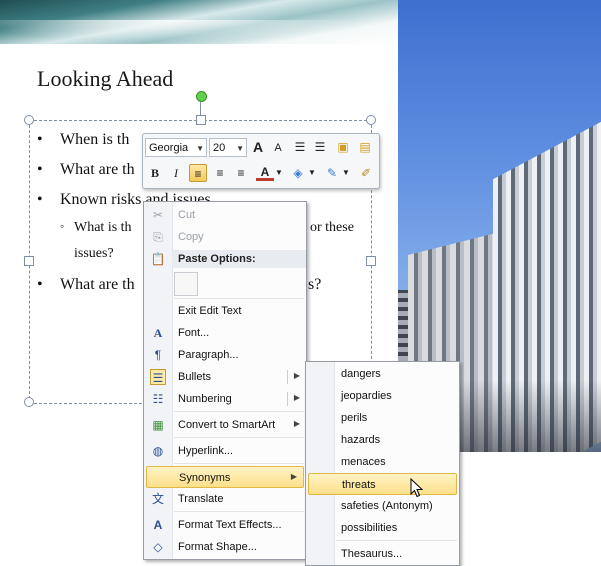 This screenshot has height=566, width=601. Describe the element at coordinates (225, 377) in the screenshot. I see `menu-item-bullets: ☰ Bullets ▶` at that location.